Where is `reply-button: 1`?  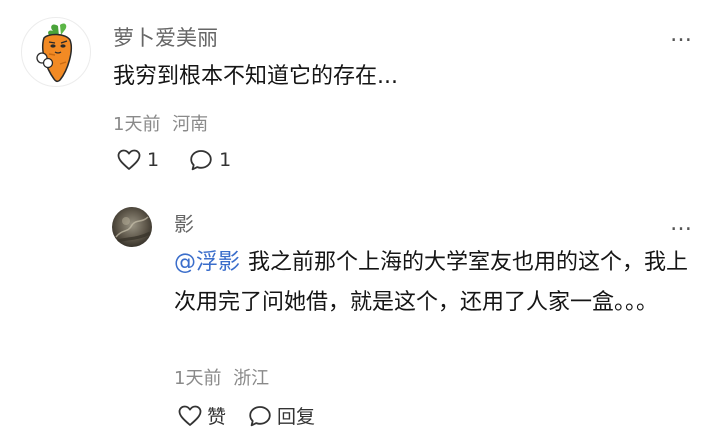
reply-button: 1 is located at coordinates (210, 160).